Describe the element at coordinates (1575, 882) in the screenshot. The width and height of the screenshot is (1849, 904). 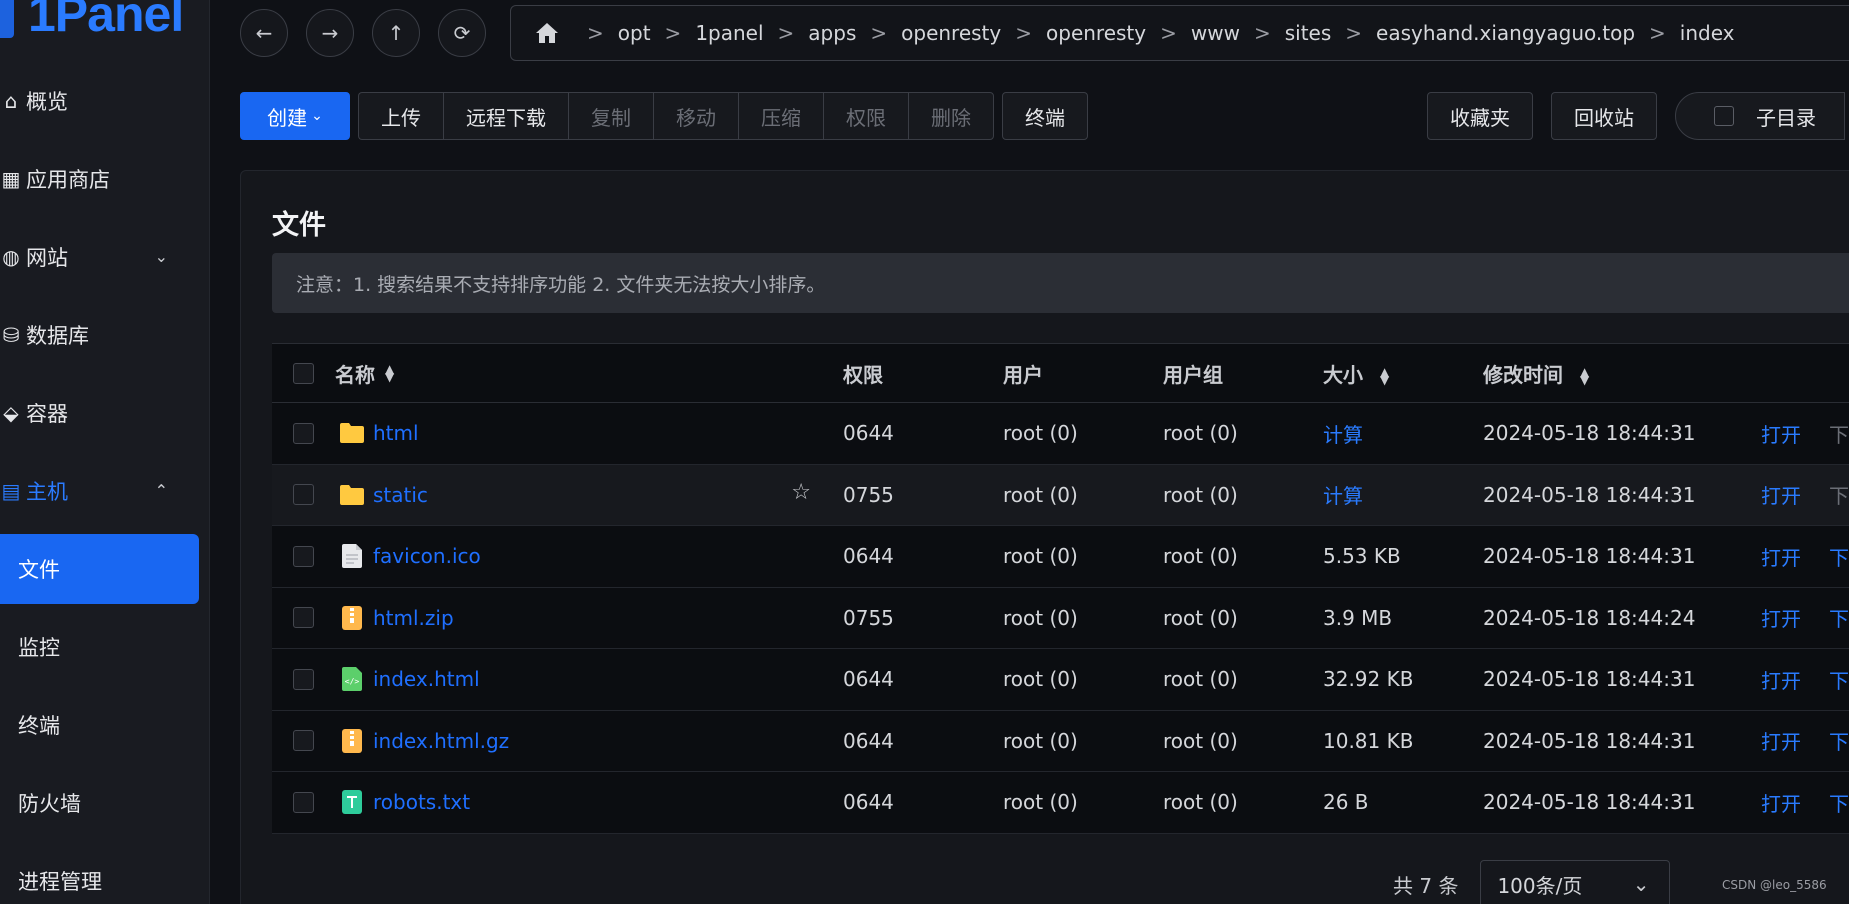
I see `page-size-select: 100条/页 ⌄` at that location.